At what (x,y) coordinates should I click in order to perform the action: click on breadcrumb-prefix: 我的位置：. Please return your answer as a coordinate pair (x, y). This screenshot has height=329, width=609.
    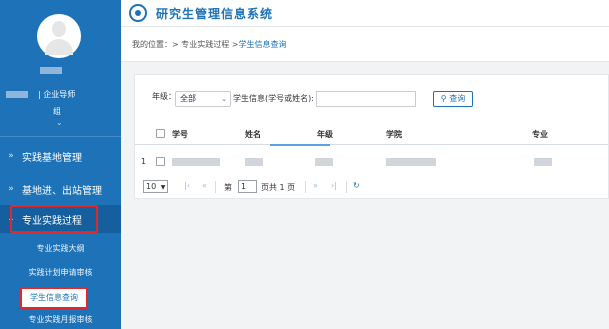
    Looking at the image, I should click on (152, 44).